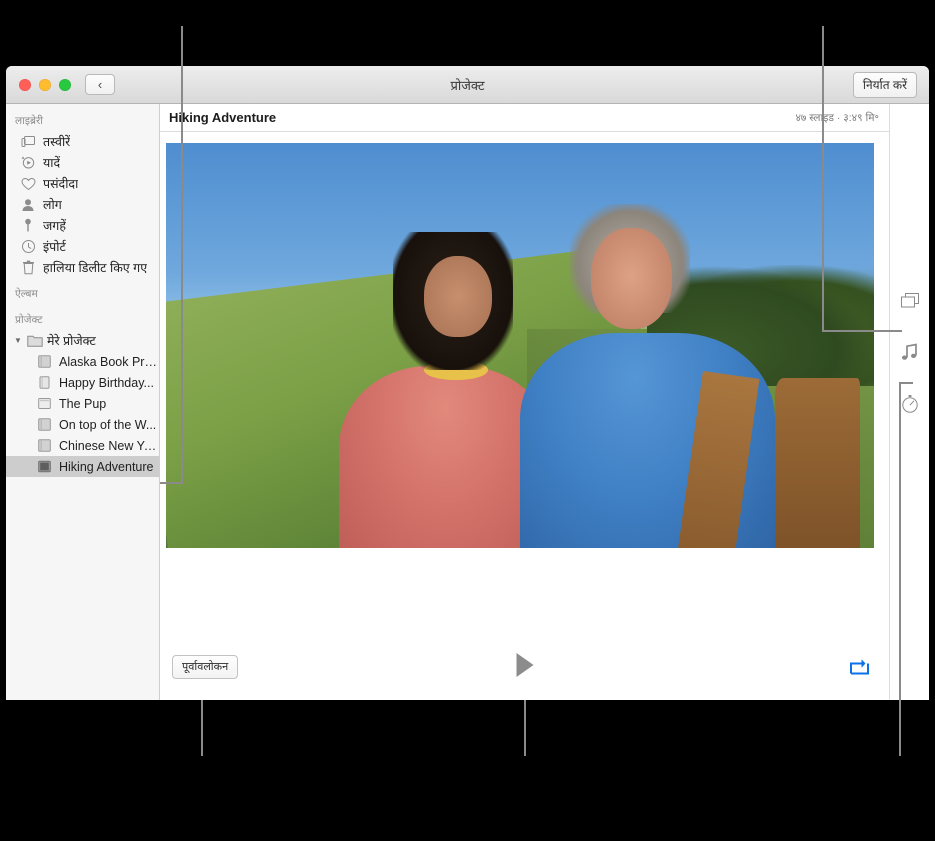 The height and width of the screenshot is (841, 935). What do you see at coordinates (182, 255) in the screenshot?
I see `callout-line-sidebar-project` at bounding box center [182, 255].